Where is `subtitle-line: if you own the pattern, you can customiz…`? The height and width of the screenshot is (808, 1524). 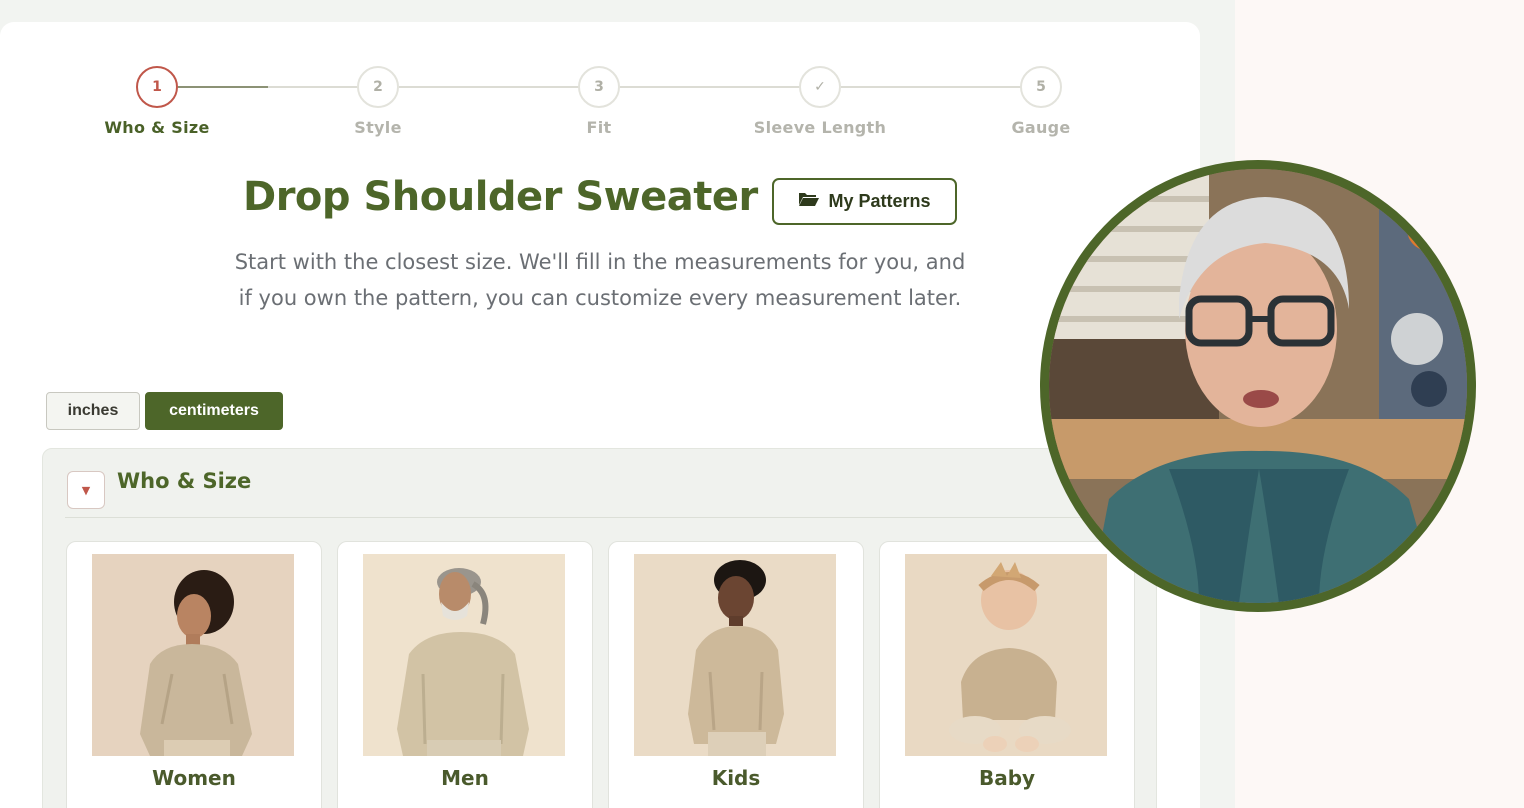 subtitle-line: if you own the pattern, you can customiz… is located at coordinates (600, 298).